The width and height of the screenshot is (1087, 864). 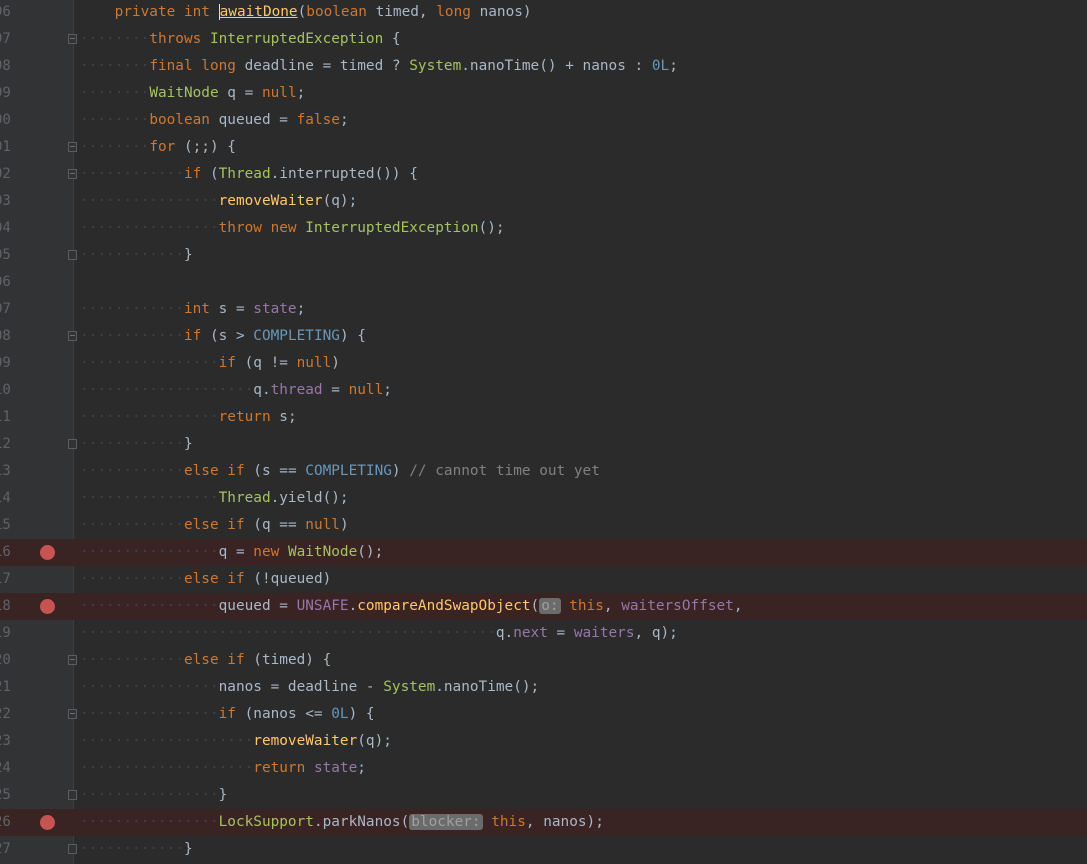 I want to click on code-text: ················}, so click(x=153, y=795).